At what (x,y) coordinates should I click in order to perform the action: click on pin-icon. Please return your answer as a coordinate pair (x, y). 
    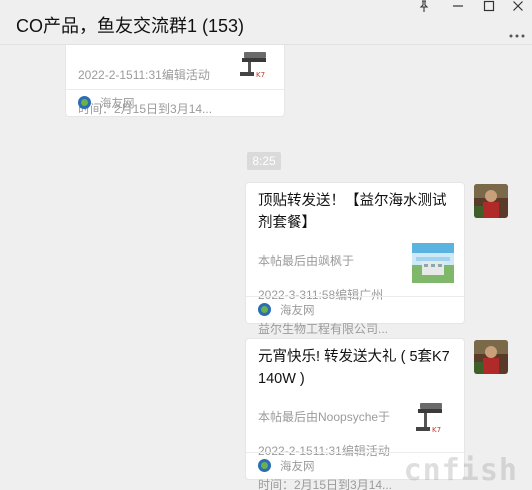
    Looking at the image, I should click on (424, 7).